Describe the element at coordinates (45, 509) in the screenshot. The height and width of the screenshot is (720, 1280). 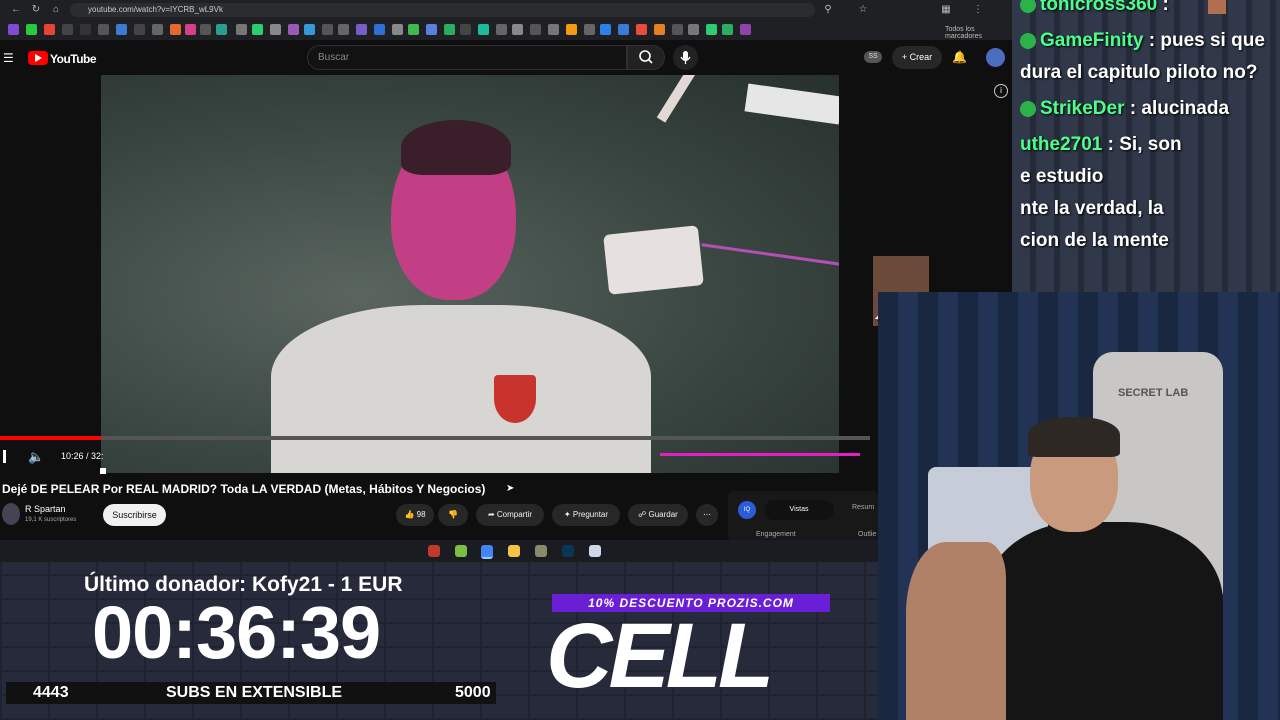
I see `channel-name: R Spartan` at that location.